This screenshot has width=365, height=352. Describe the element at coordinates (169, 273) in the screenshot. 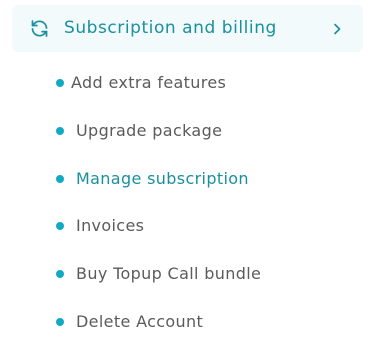

I see `menu-item-label: Buy Topup Call bundle` at that location.